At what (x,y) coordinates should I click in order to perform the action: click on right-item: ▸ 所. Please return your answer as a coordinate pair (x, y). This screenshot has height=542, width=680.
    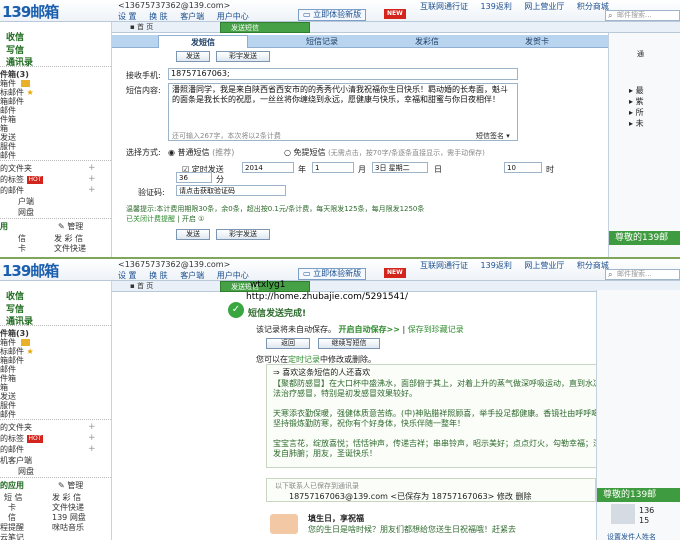
    Looking at the image, I should click on (636, 112).